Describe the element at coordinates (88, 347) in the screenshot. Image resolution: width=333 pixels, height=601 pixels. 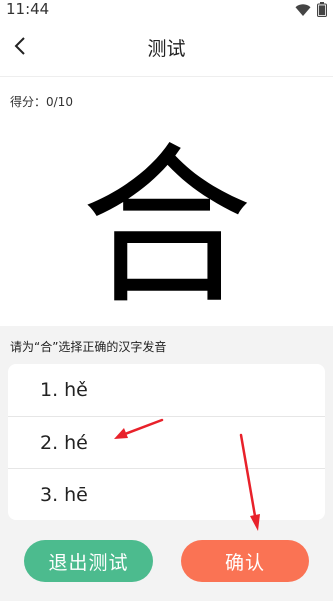
I see `question-prompt: 请为“合”选择正确的汉字发音` at that location.